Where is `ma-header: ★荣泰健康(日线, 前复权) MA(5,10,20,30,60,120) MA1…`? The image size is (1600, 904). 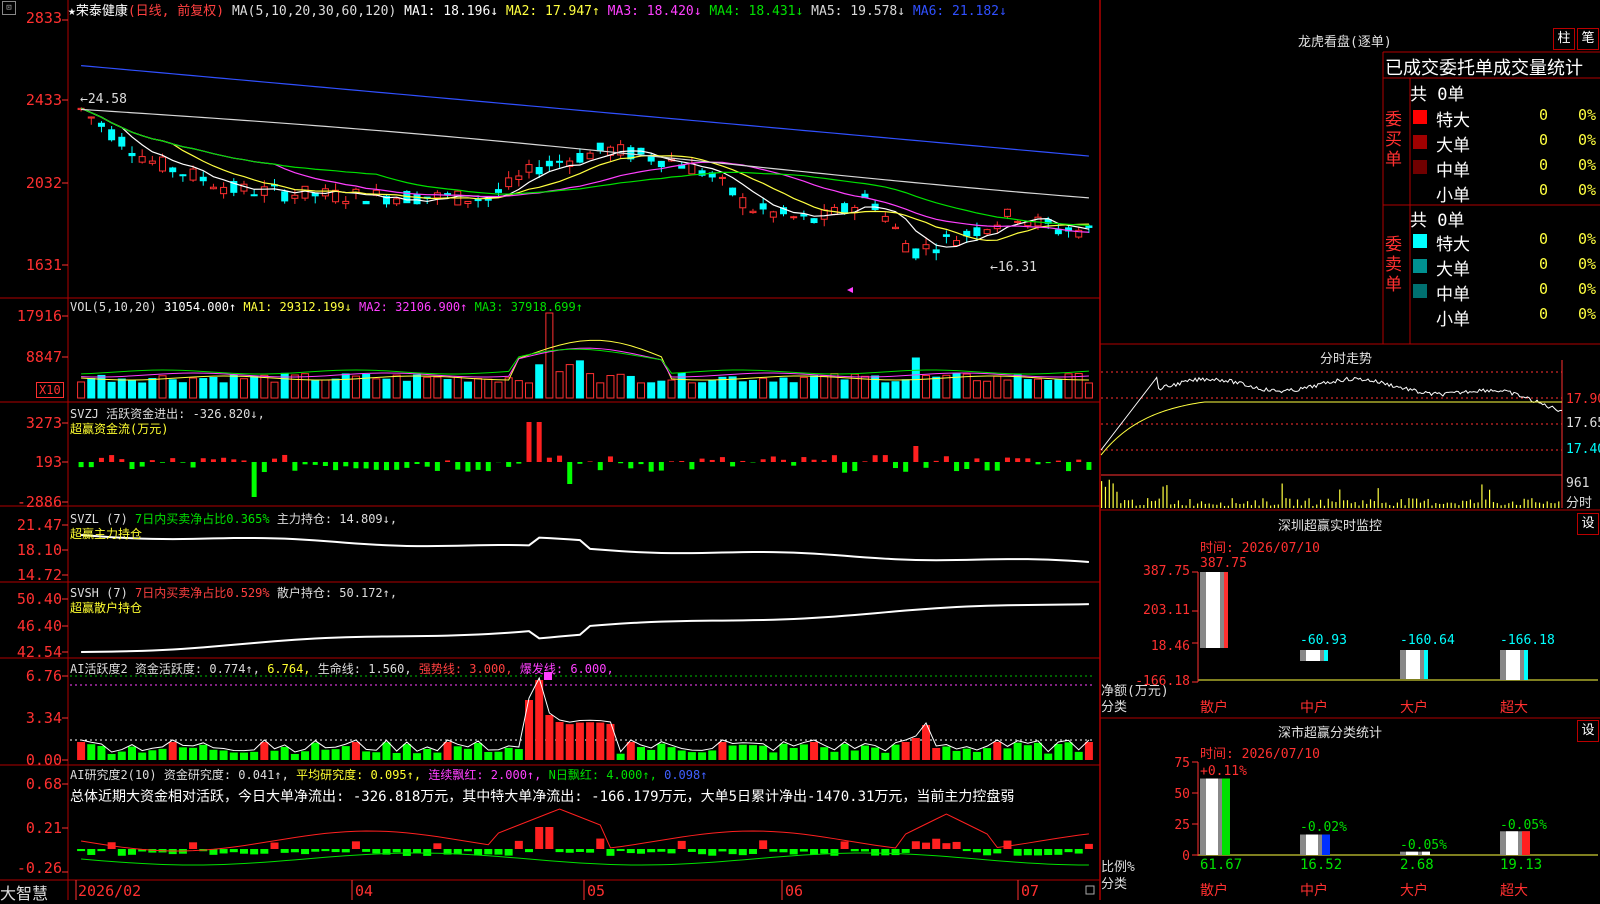 ma-header: ★荣泰健康(日线, 前复权) MA(5,10,20,30,60,120) MA1… is located at coordinates (537, 9).